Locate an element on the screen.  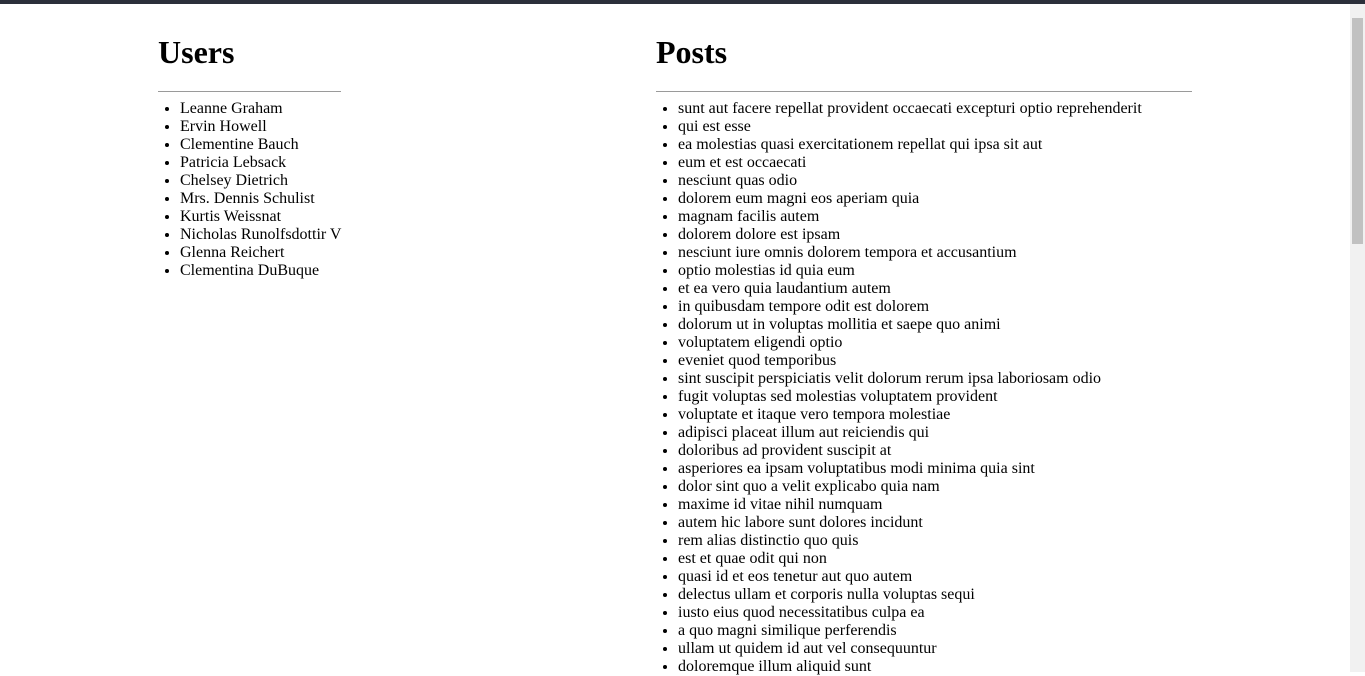
user-list-item: Leanne Graham is located at coordinates (260, 109).